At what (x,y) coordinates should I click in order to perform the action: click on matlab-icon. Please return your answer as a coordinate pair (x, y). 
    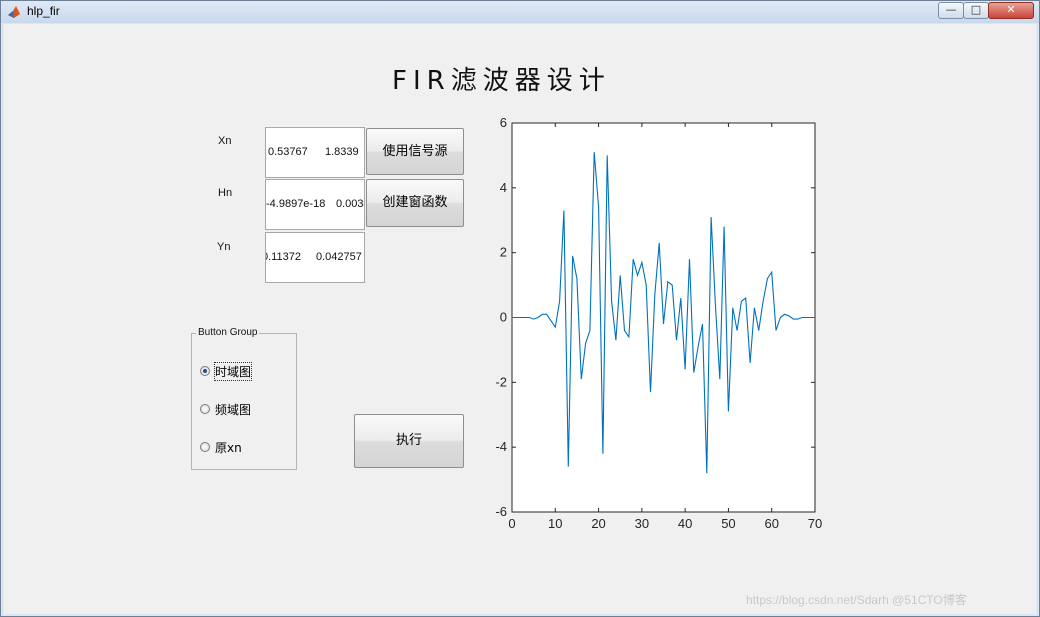
    Looking at the image, I should click on (14, 12).